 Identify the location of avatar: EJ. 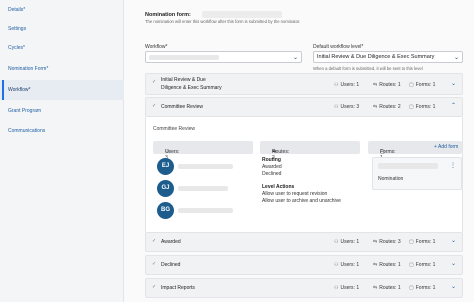
(165, 166).